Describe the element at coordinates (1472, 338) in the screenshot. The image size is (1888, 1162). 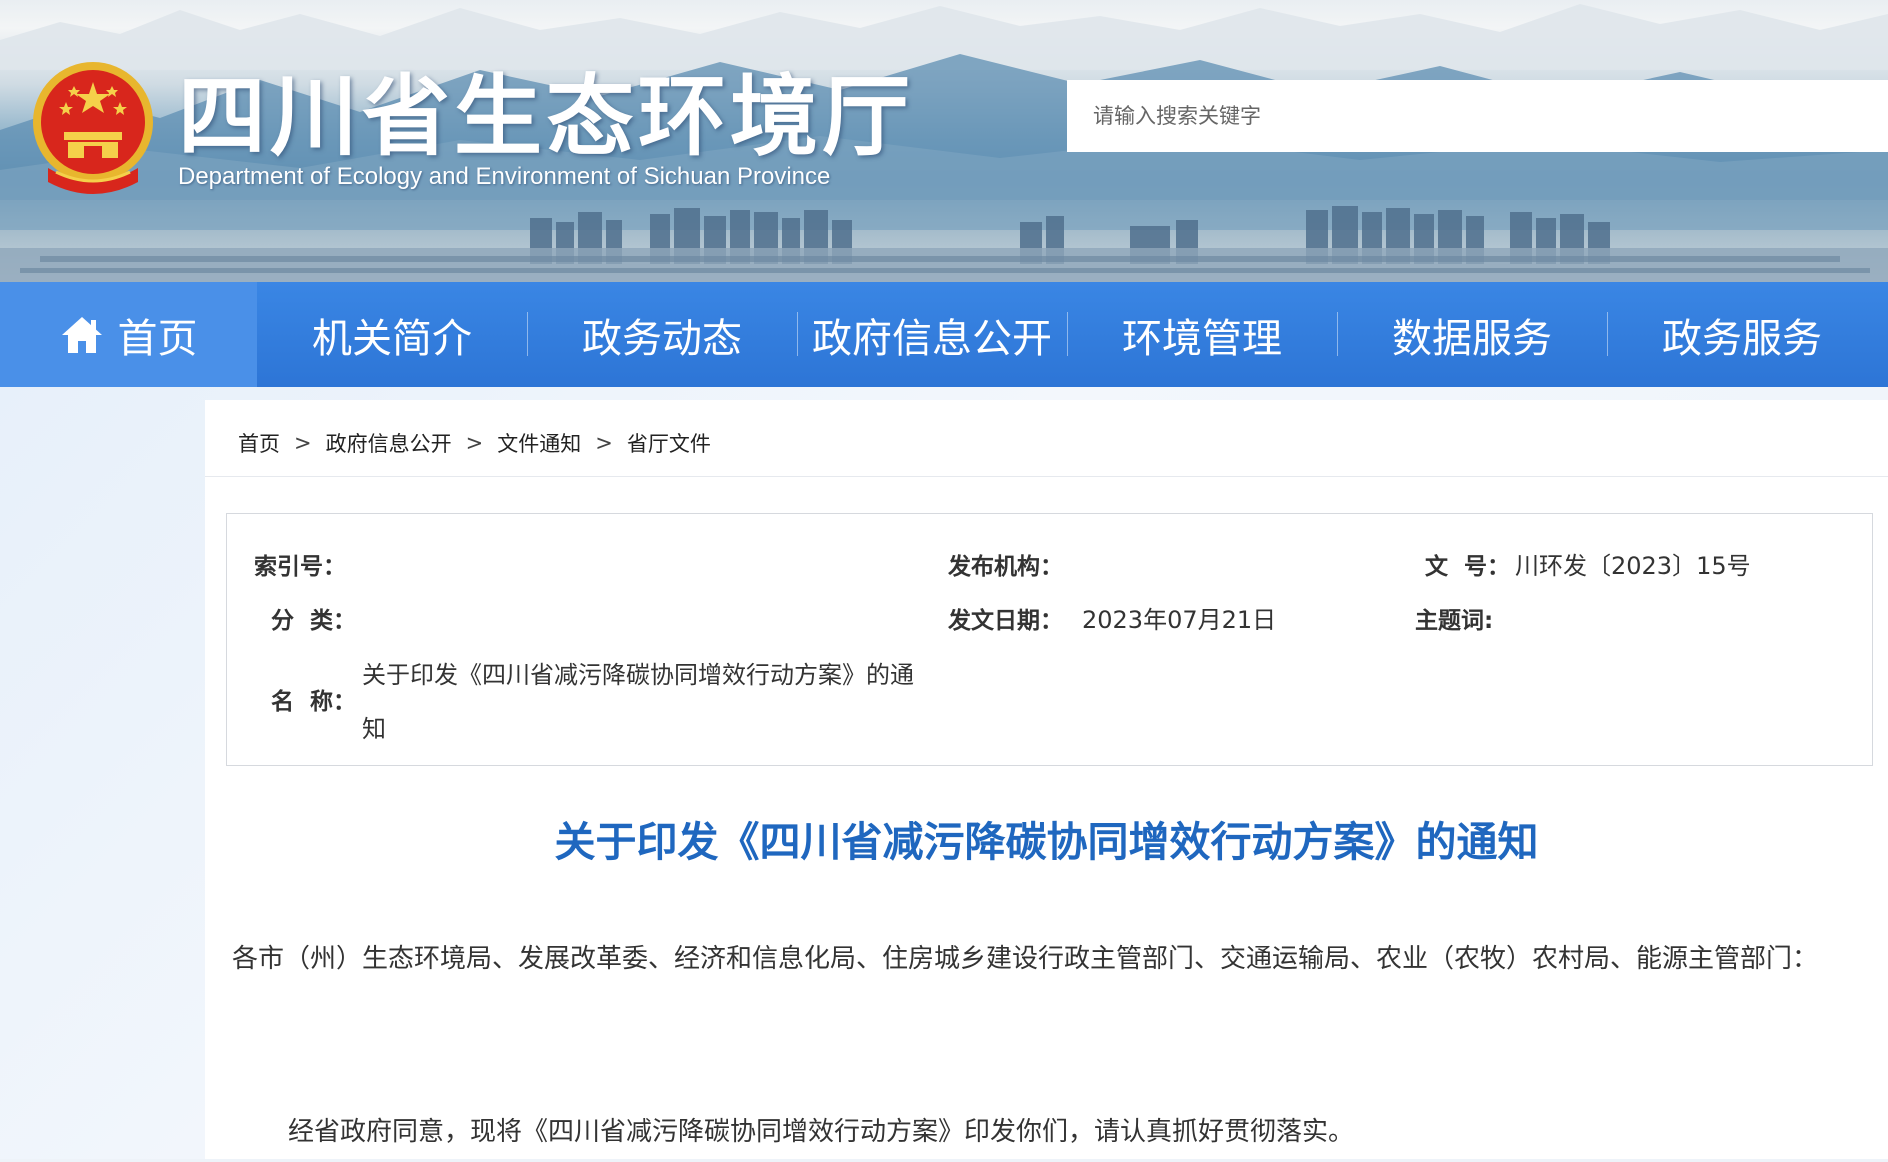
I see `nav-label: 数据服务` at that location.